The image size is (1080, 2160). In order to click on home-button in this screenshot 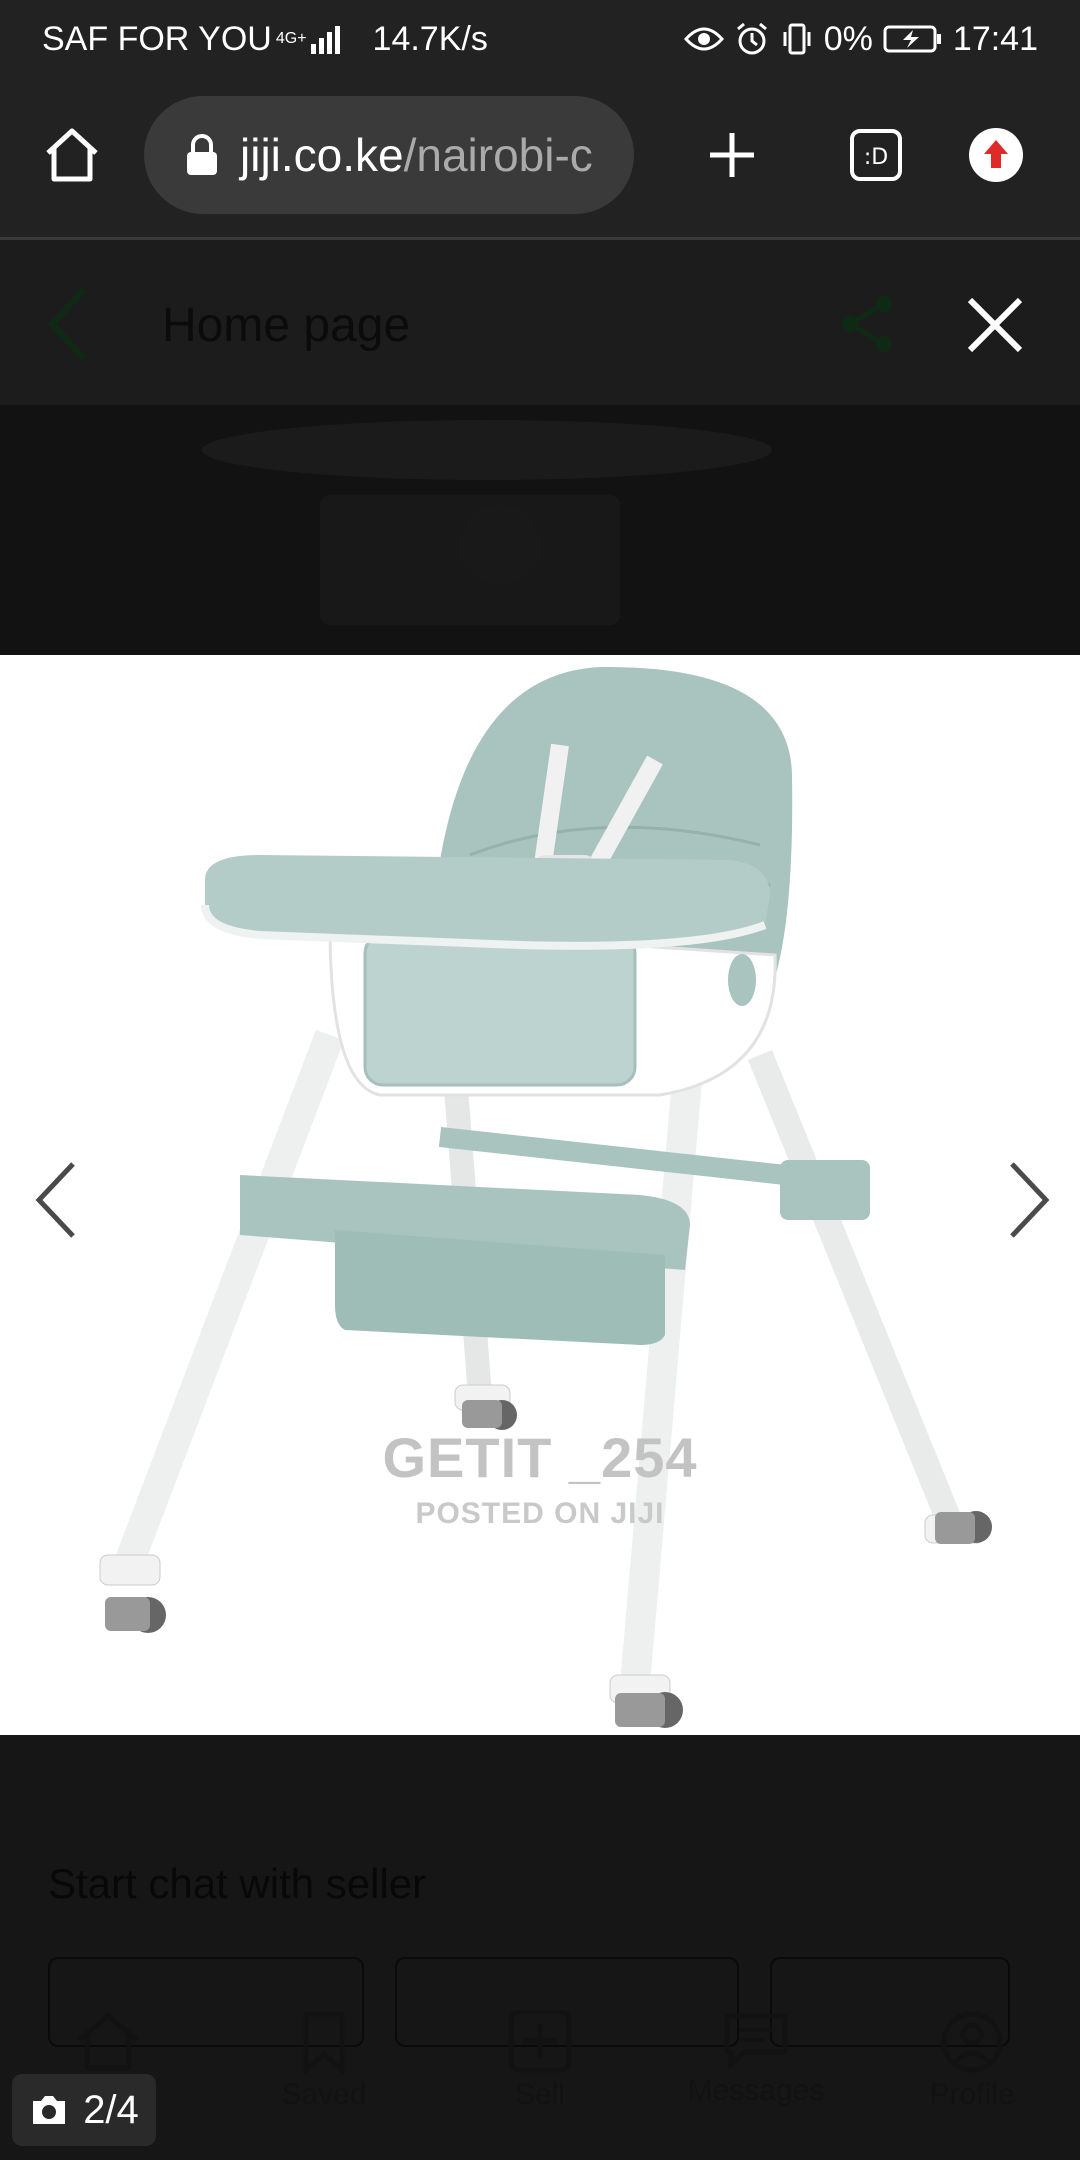, I will do `click(72, 155)`.